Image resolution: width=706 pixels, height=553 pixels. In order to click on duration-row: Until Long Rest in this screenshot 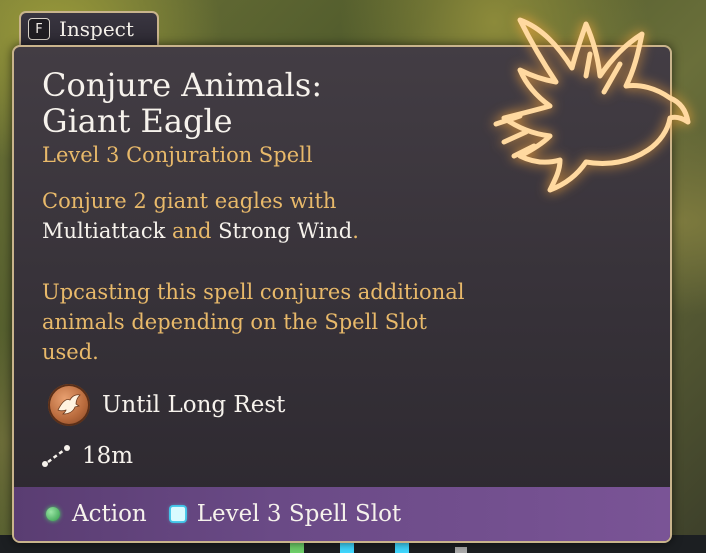, I will do `click(166, 405)`.